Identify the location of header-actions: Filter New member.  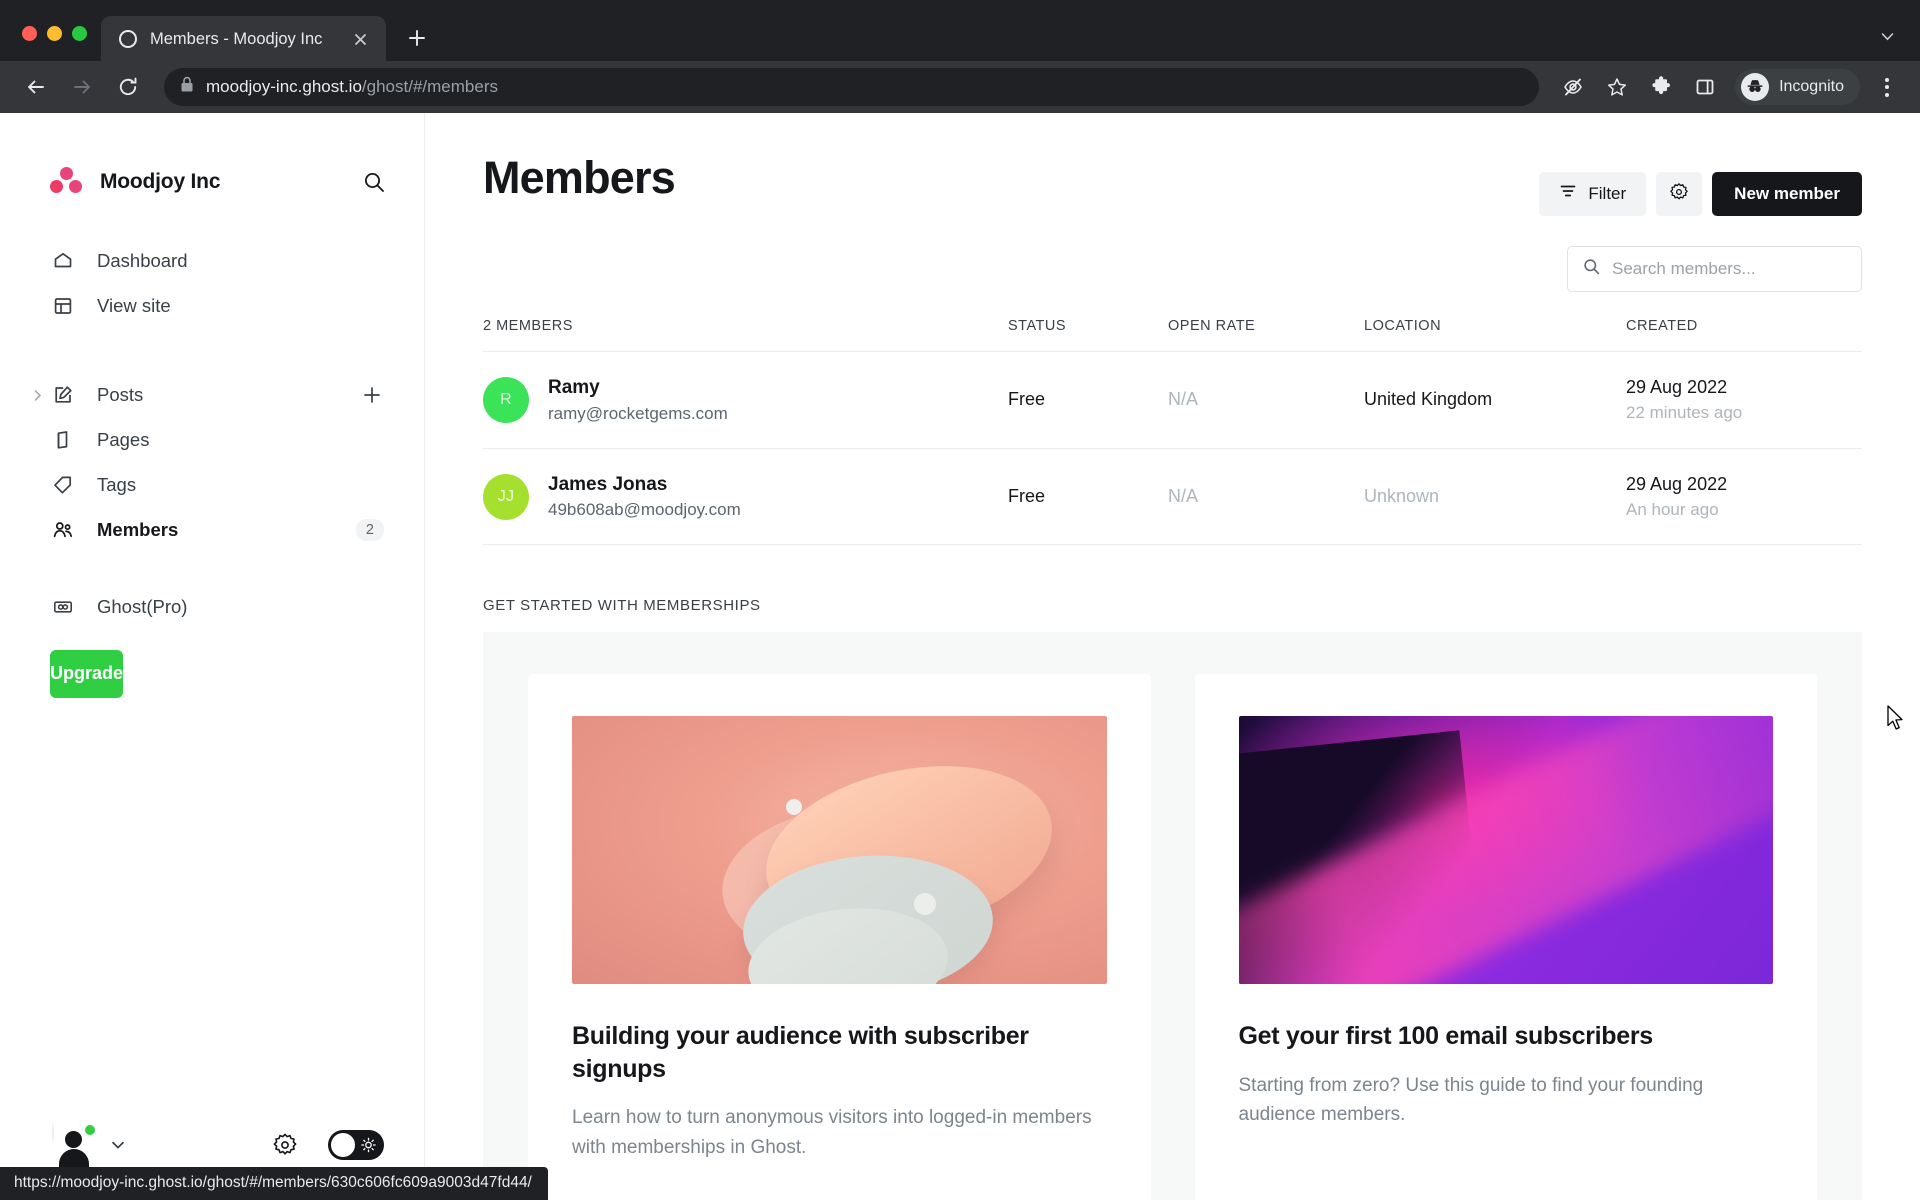
(1700, 184).